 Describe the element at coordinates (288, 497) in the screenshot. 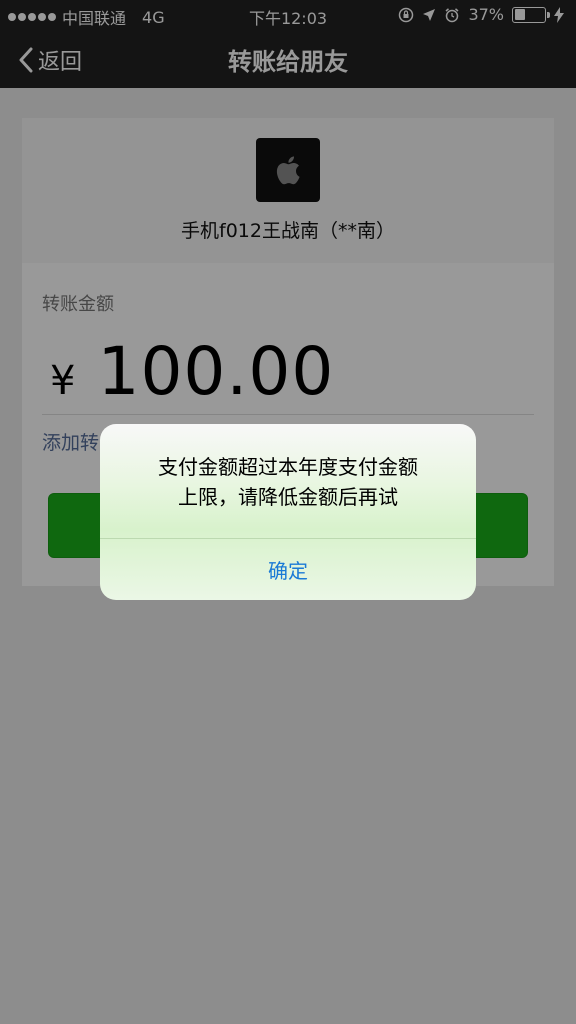

I see `alert-message-line-2: 上限，请降低金额后再试` at that location.